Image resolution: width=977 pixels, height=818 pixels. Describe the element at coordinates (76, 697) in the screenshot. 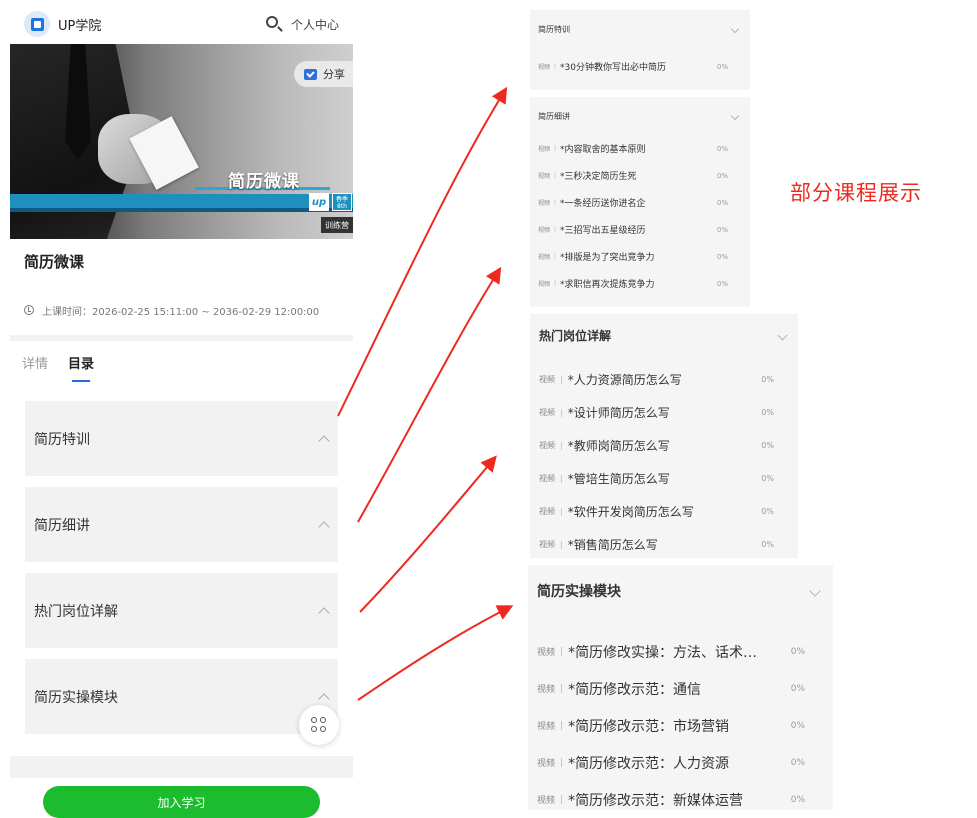

I see `catalog-item-label: 简历实操模块` at that location.